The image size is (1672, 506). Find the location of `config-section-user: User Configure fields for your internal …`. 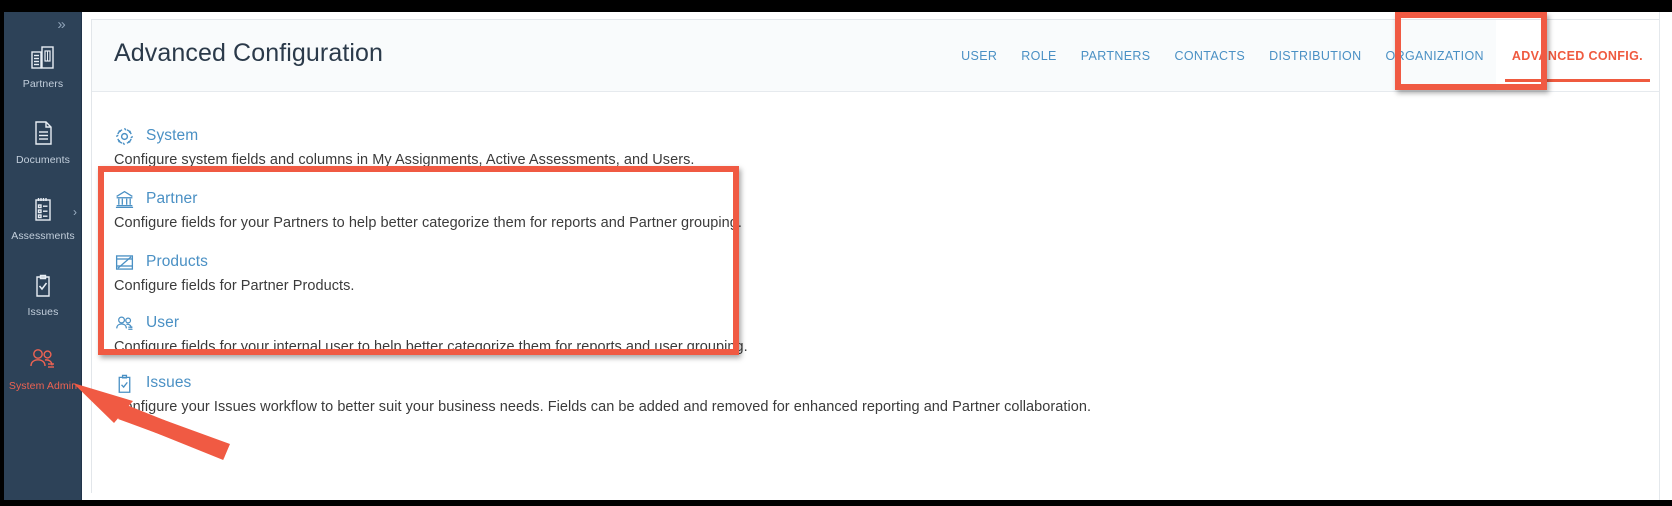

config-section-user: User Configure fields for your internal … is located at coordinates (431, 333).